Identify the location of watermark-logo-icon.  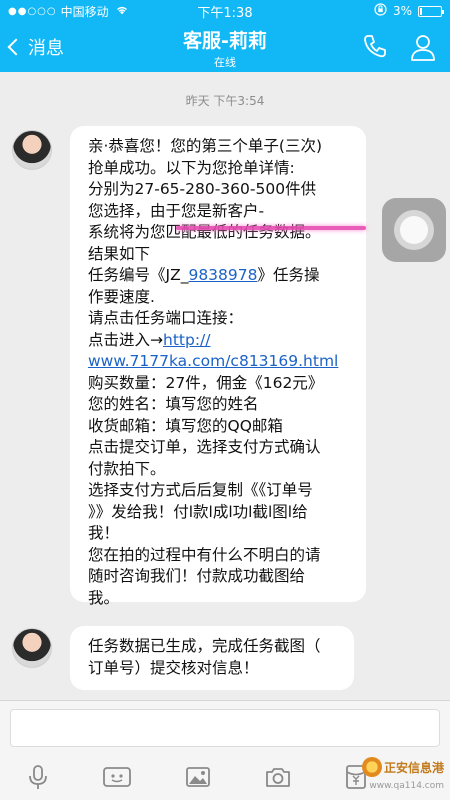
(371, 767).